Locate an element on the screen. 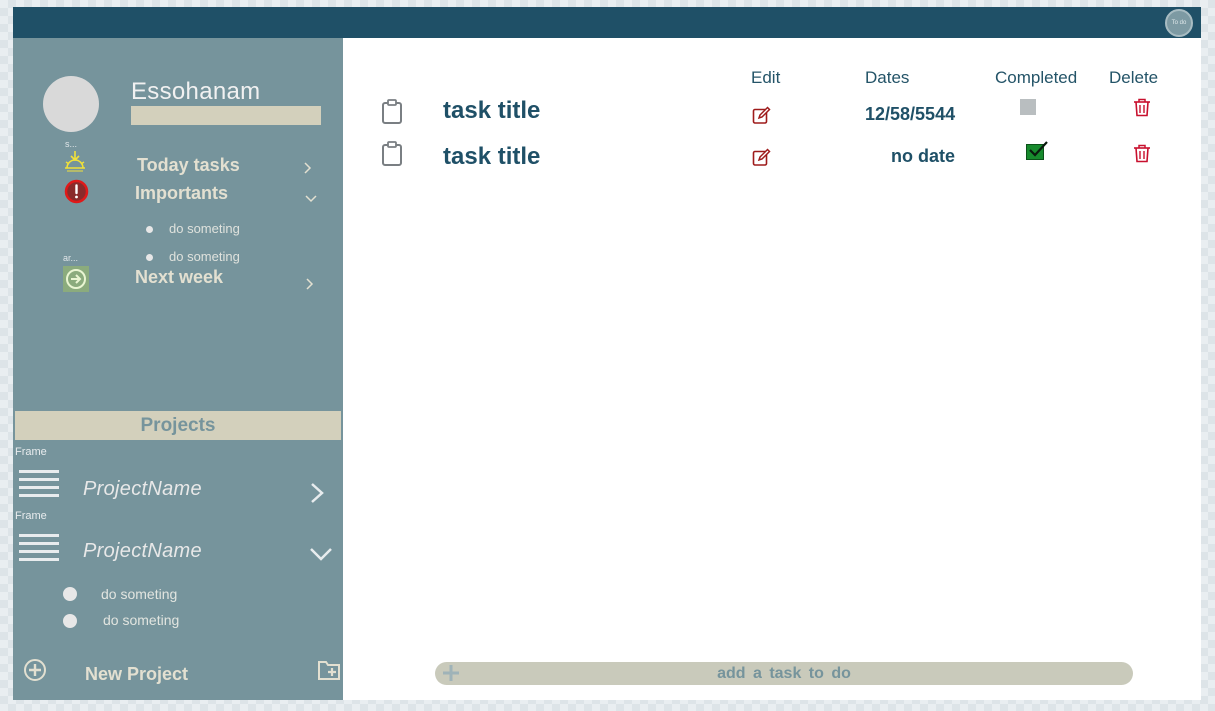  add-task-button: add a task to do is located at coordinates (784, 673).